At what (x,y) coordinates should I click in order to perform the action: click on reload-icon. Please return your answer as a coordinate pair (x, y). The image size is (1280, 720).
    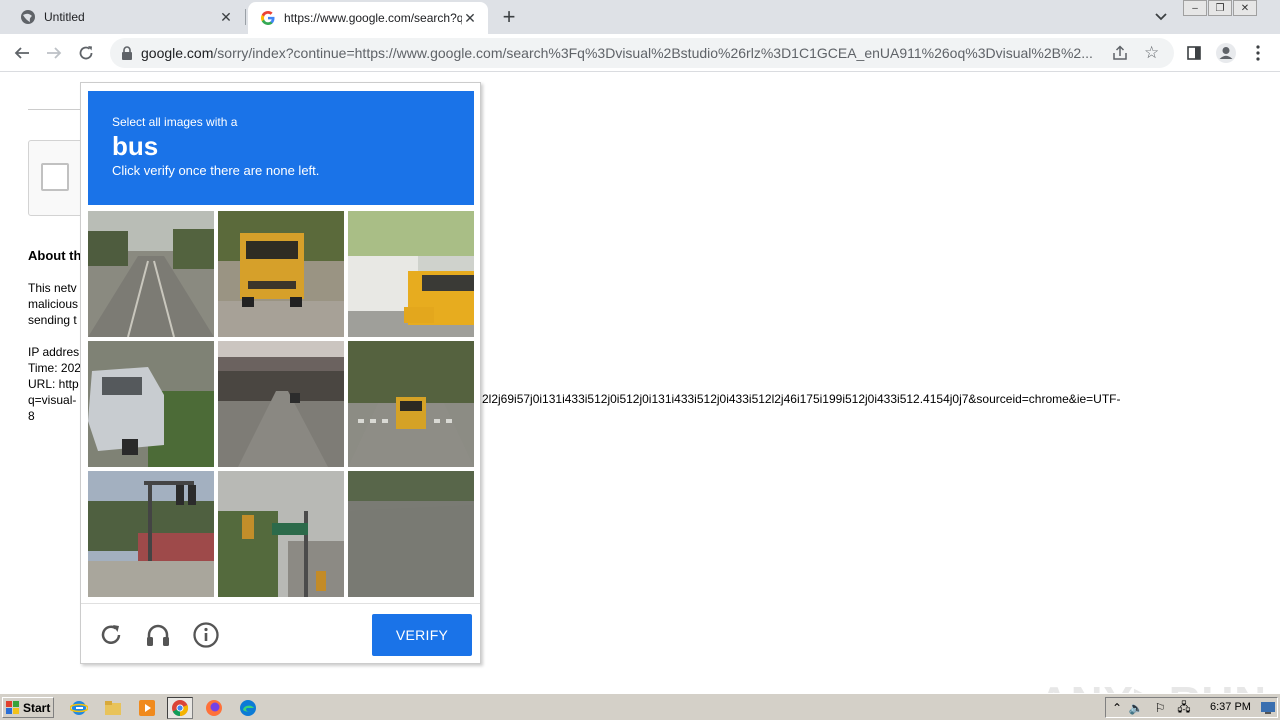
    Looking at the image, I should click on (86, 53).